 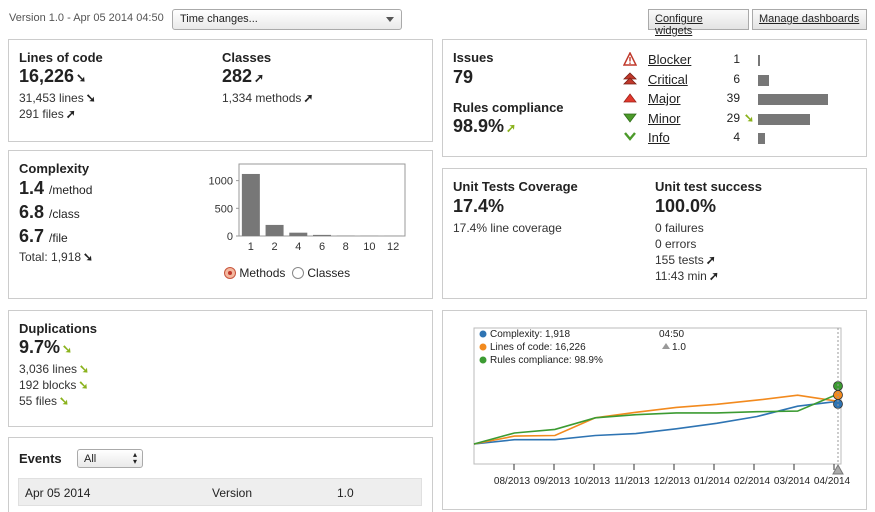 What do you see at coordinates (275, 247) in the screenshot?
I see `x-tick-label: 2` at bounding box center [275, 247].